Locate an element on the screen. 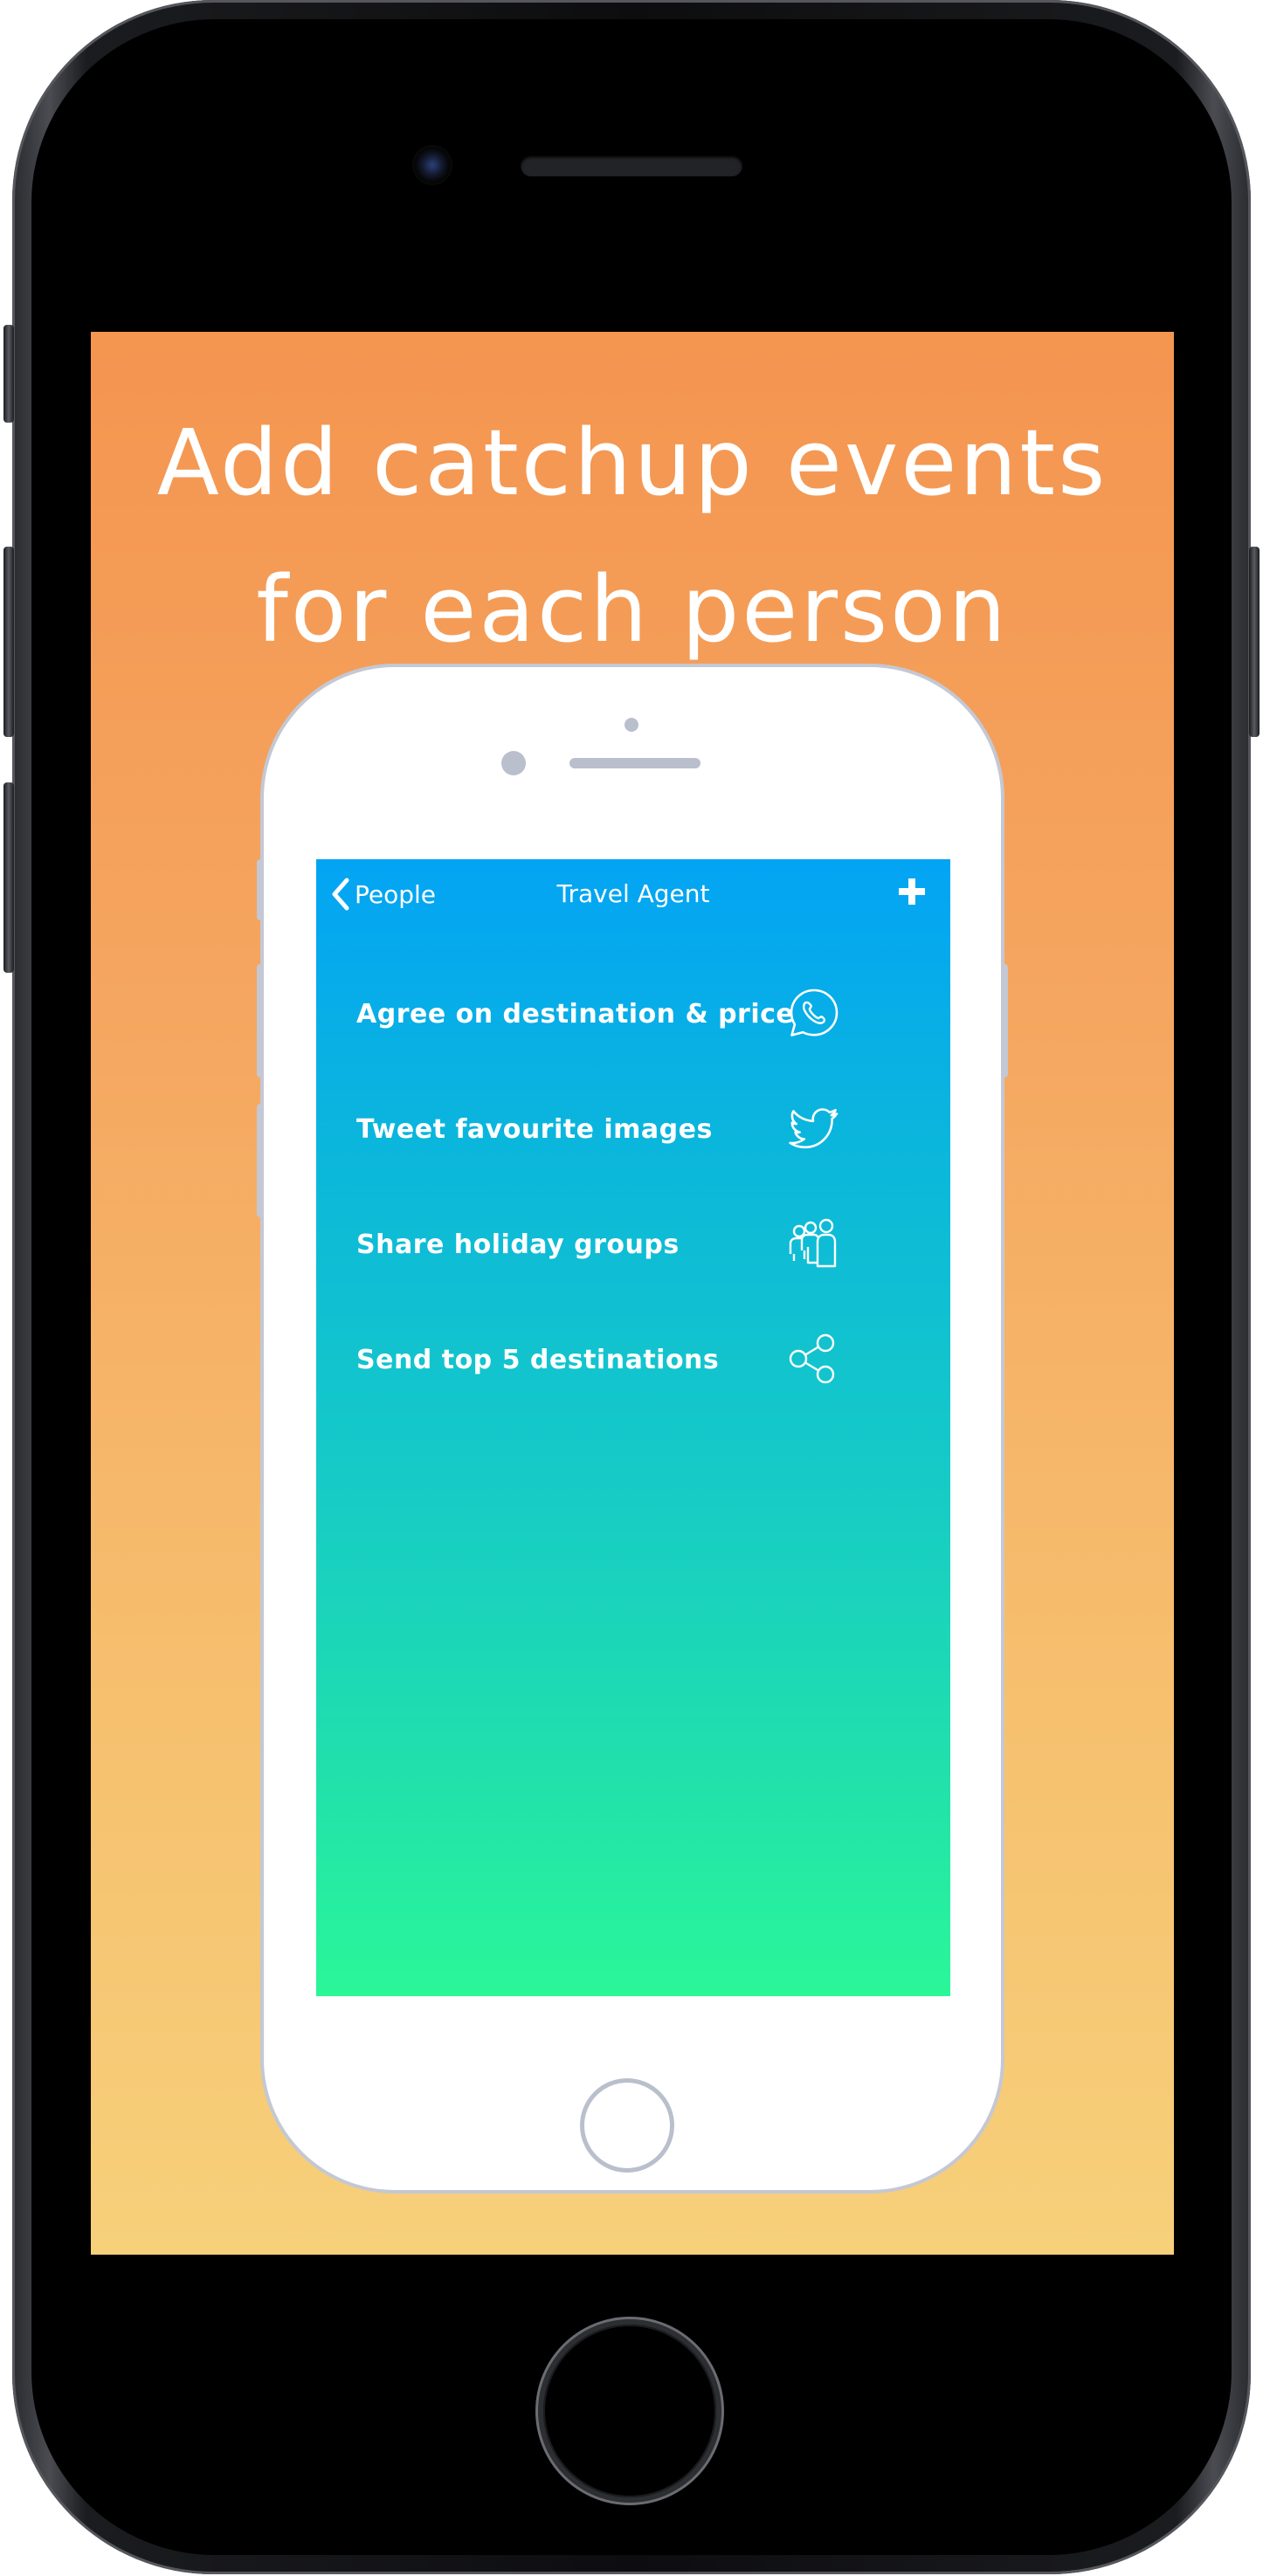 This screenshot has width=1263, height=2576. share-icon is located at coordinates (814, 1359).